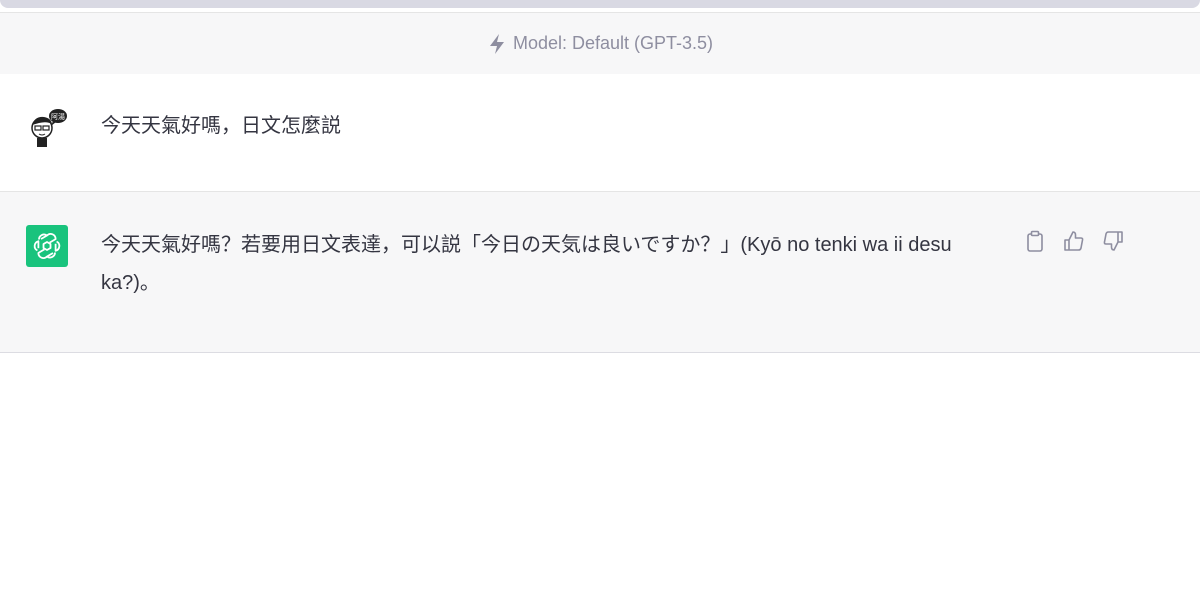 Image resolution: width=1200 pixels, height=590 pixels. What do you see at coordinates (221, 126) in the screenshot?
I see `user-message-text: 今天天氣好嗎，日文怎麼説` at bounding box center [221, 126].